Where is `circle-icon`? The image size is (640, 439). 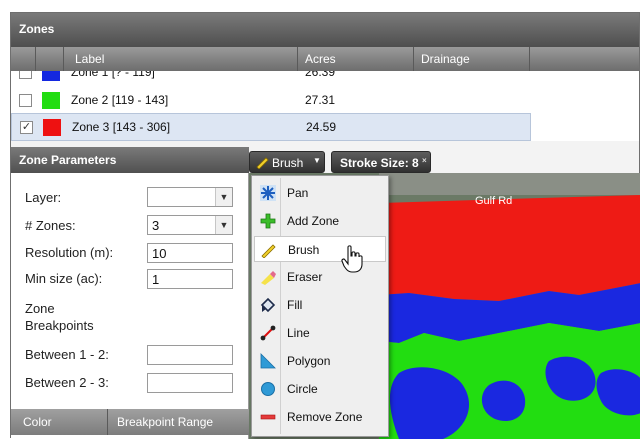 circle-icon is located at coordinates (268, 389).